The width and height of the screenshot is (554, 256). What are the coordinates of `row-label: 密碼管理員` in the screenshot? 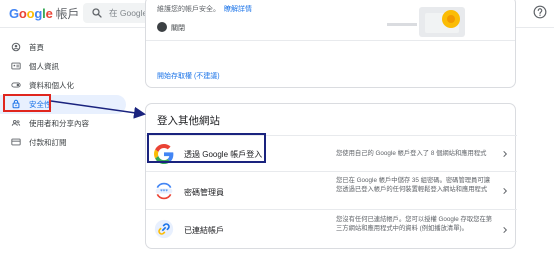 It's located at (204, 192).